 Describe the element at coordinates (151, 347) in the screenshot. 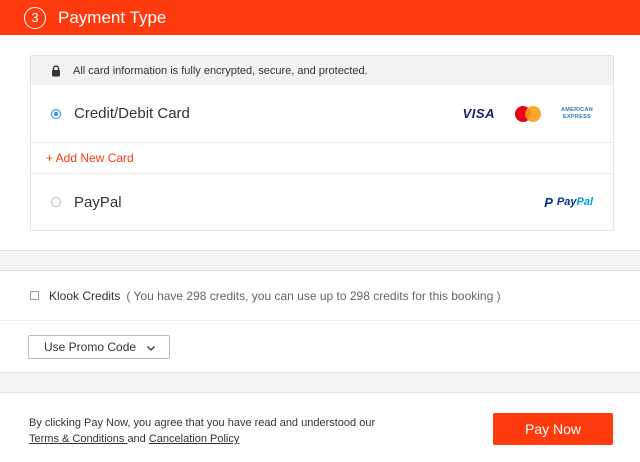

I see `chevron-down-icon` at that location.